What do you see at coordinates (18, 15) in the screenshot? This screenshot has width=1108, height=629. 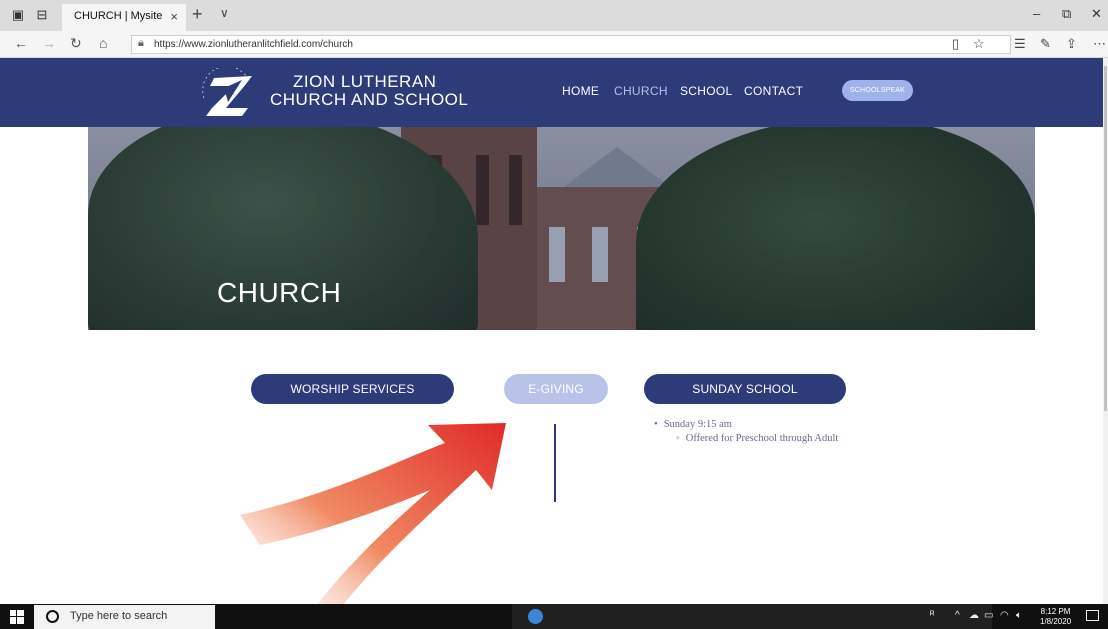 I see `set-aside-tabs-icon: ▣` at bounding box center [18, 15].